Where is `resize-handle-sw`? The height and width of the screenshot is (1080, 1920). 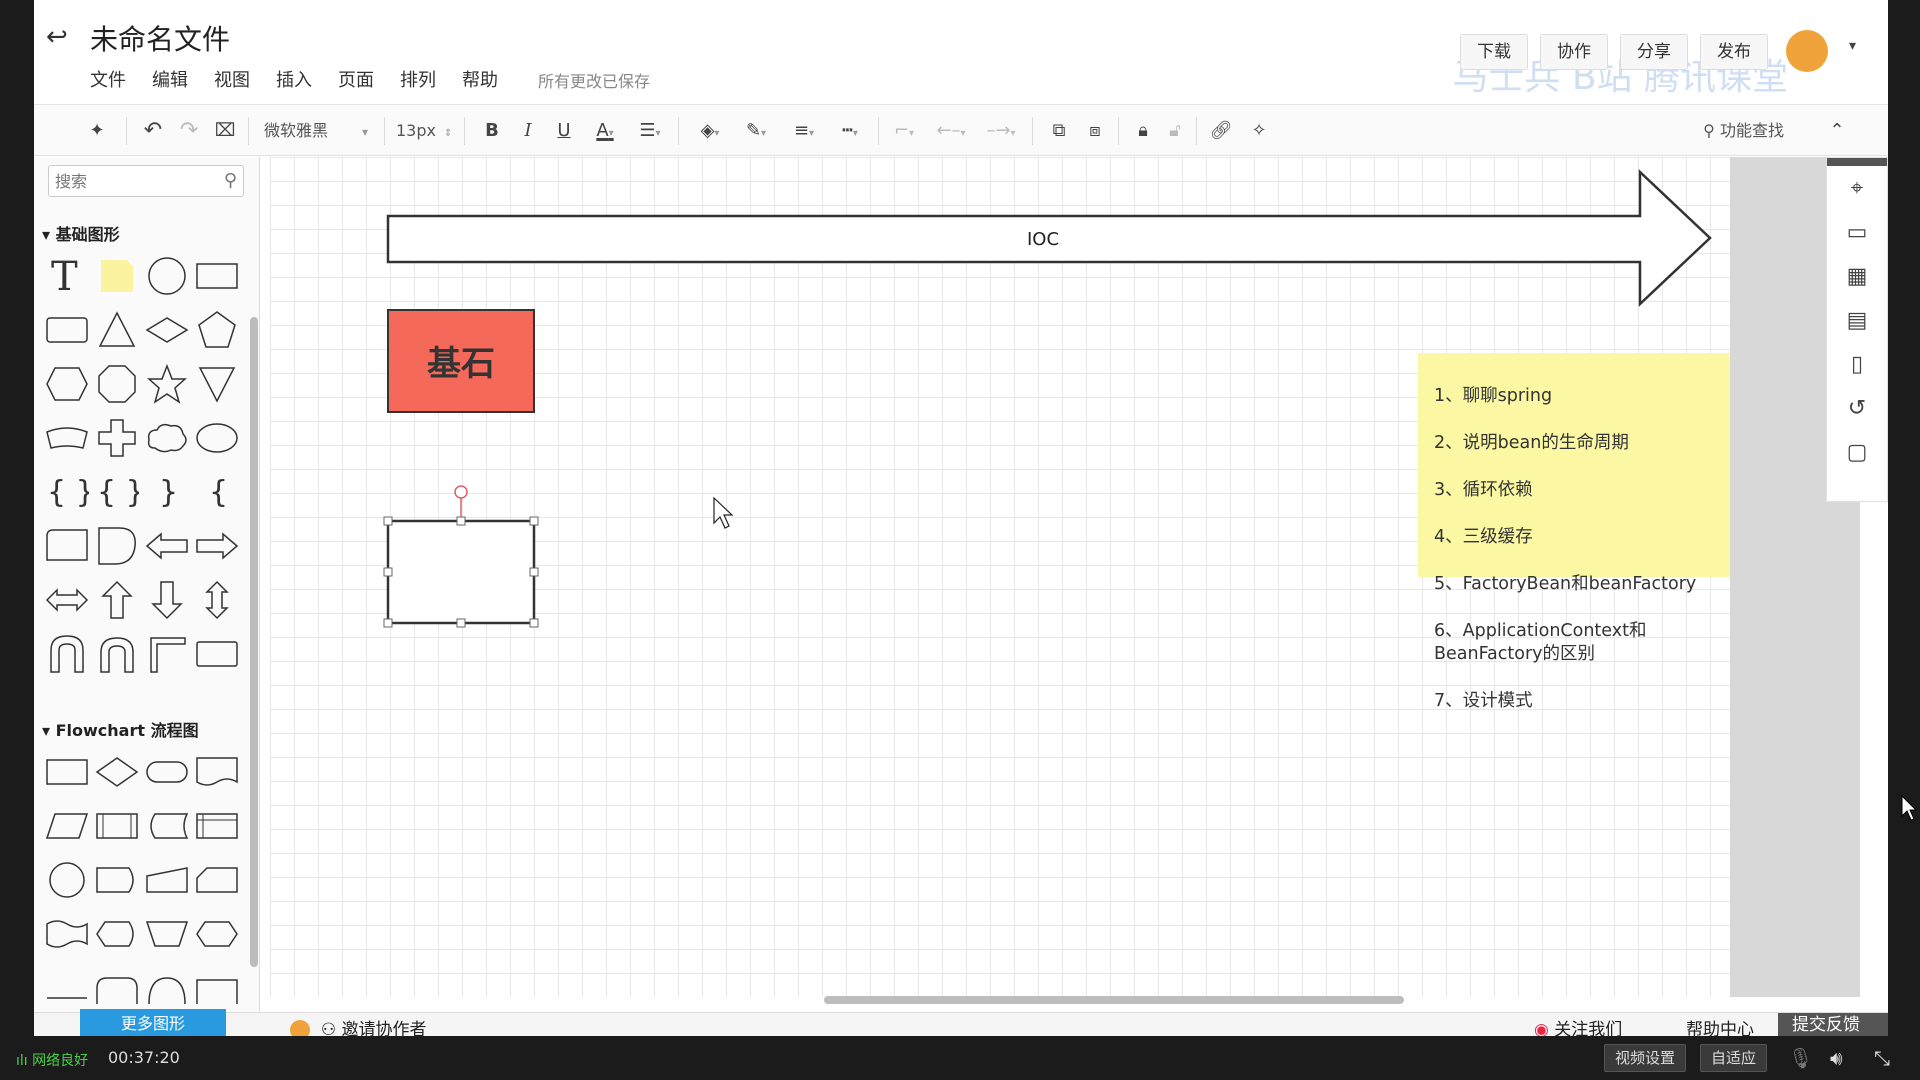
resize-handle-sw is located at coordinates (388, 623).